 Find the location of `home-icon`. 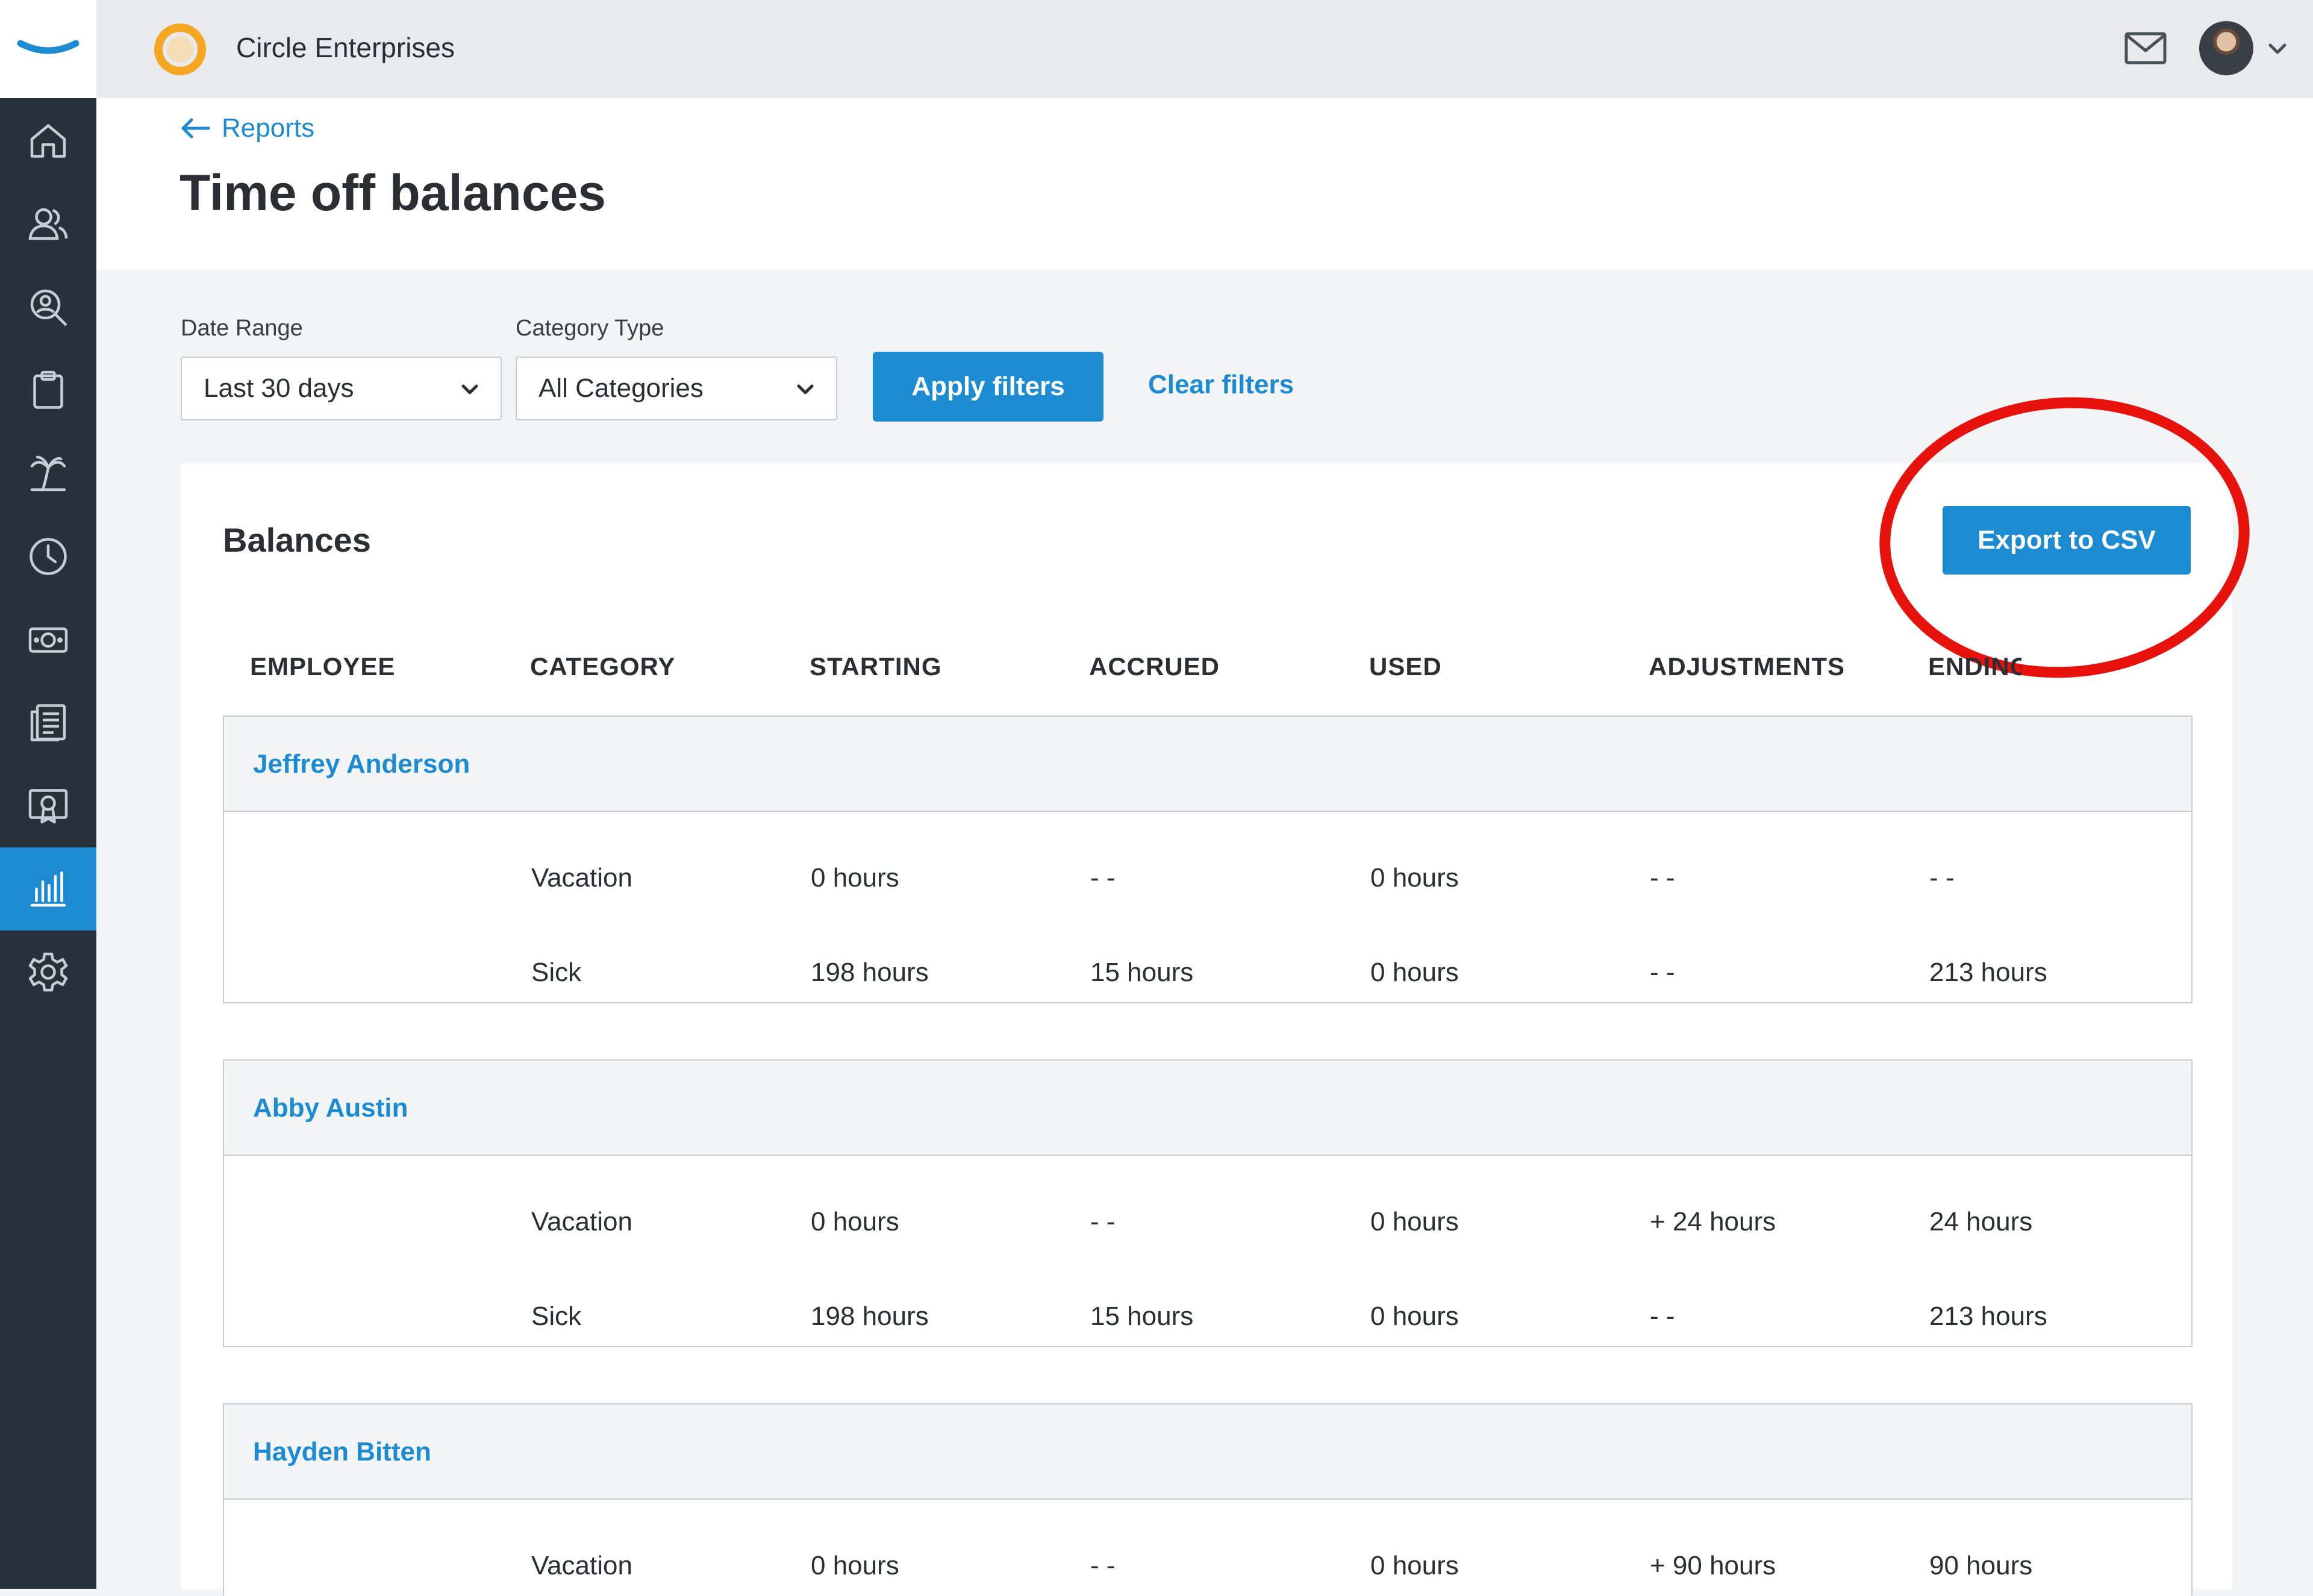

home-icon is located at coordinates (48, 141).